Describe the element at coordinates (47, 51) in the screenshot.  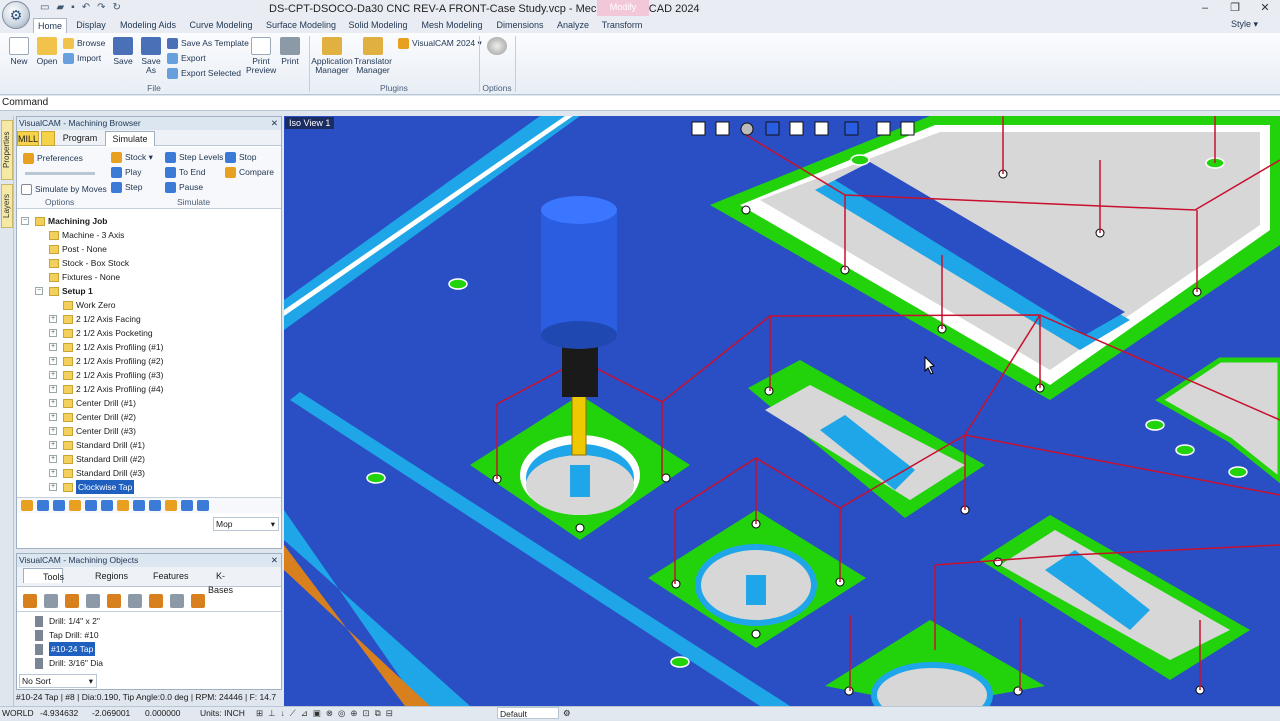
I see `open-button: Open` at that location.